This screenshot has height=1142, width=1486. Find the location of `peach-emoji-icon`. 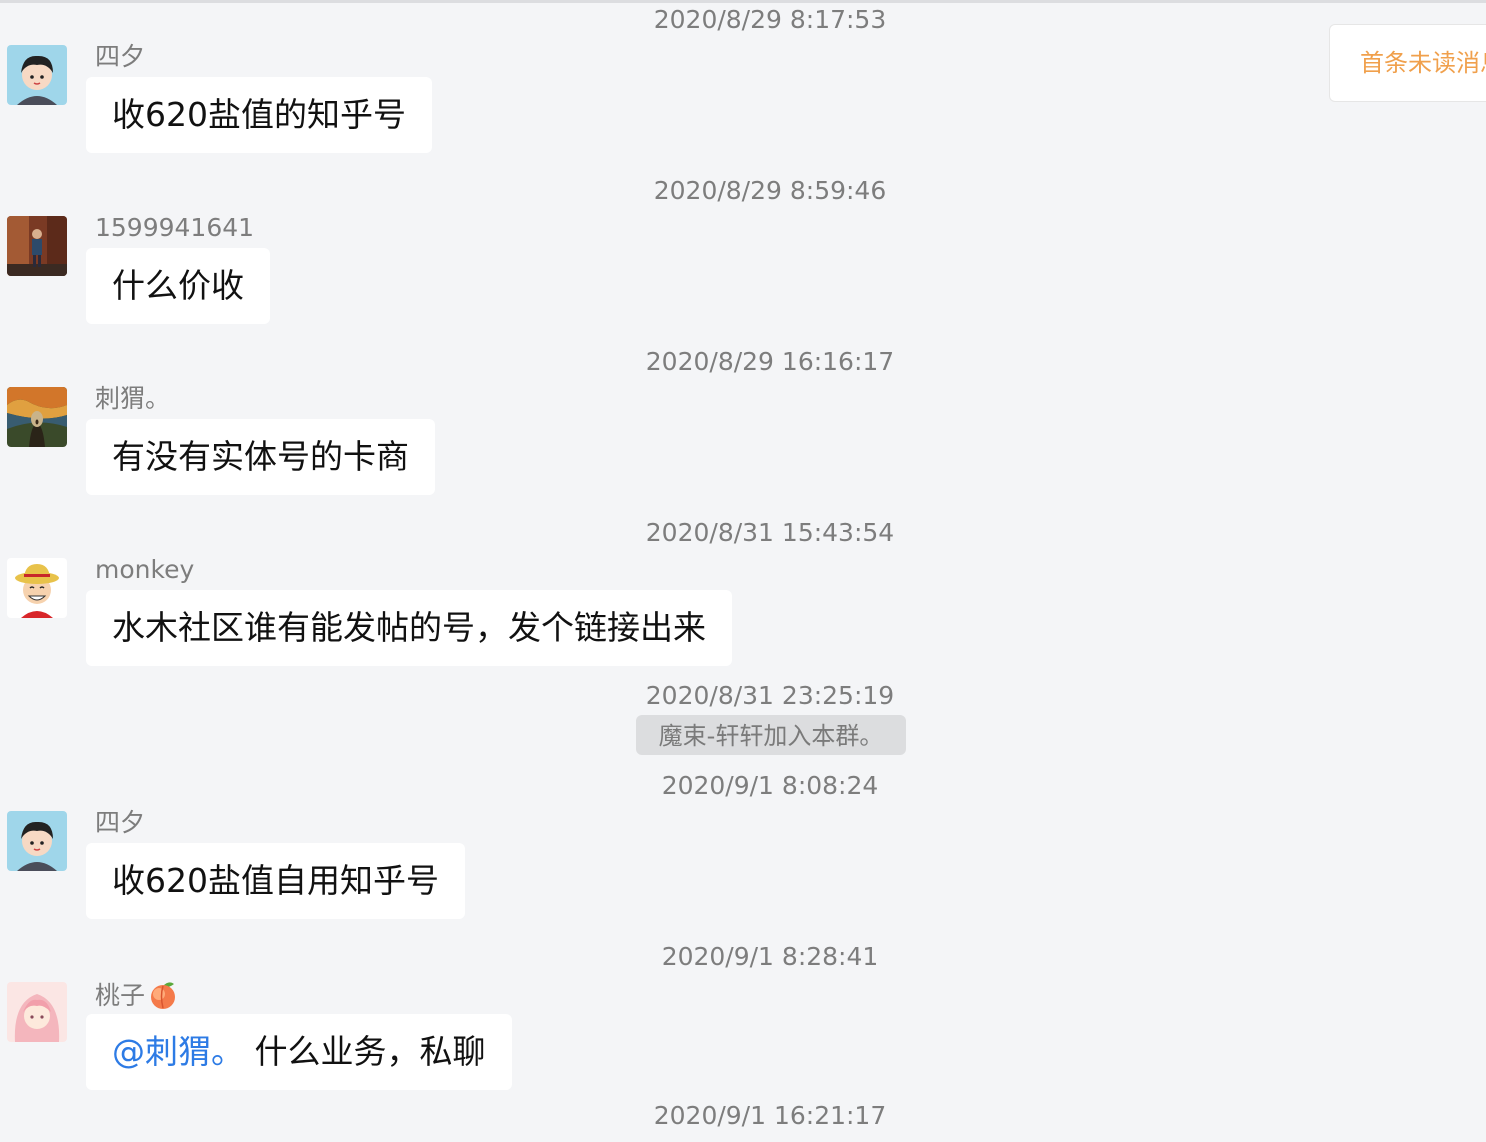

peach-emoji-icon is located at coordinates (163, 994).